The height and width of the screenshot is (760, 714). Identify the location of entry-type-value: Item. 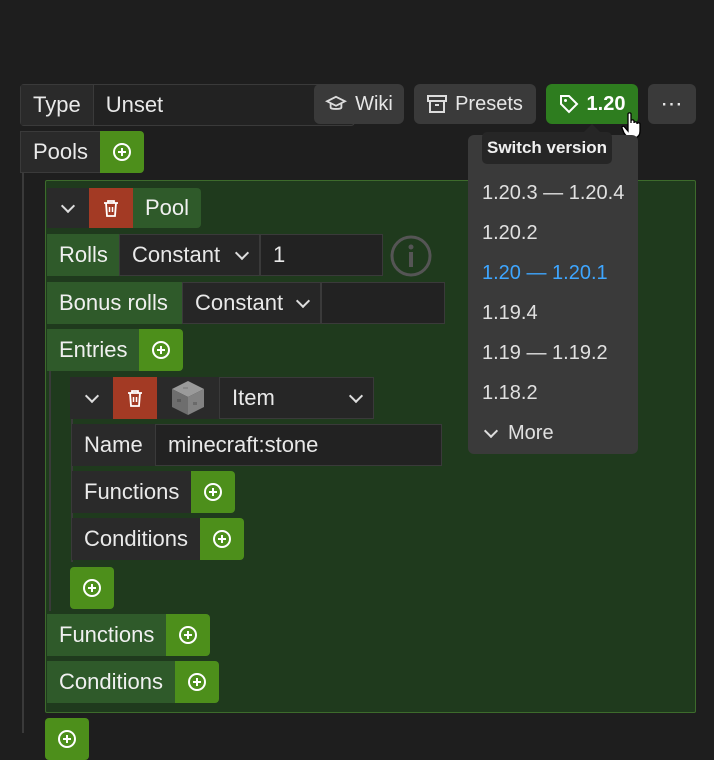
(253, 397).